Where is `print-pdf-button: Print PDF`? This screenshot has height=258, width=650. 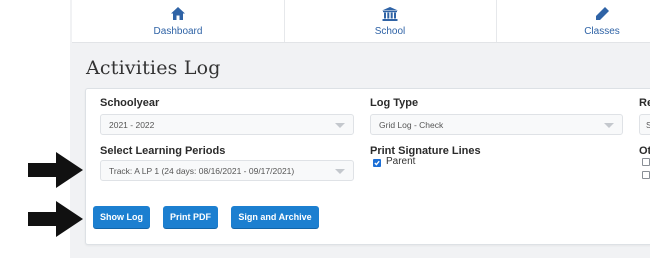 print-pdf-button: Print PDF is located at coordinates (190, 217).